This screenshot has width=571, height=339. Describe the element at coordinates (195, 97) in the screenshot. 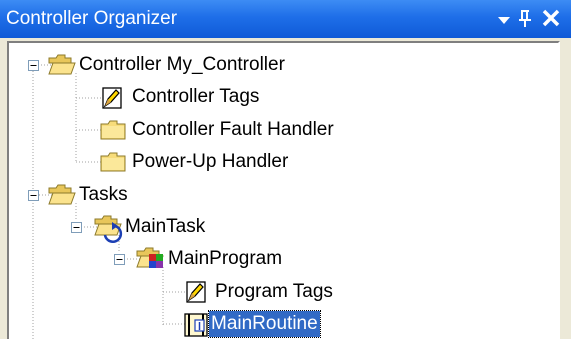

I see `tree-node-controller-tags: Controller Tags` at that location.